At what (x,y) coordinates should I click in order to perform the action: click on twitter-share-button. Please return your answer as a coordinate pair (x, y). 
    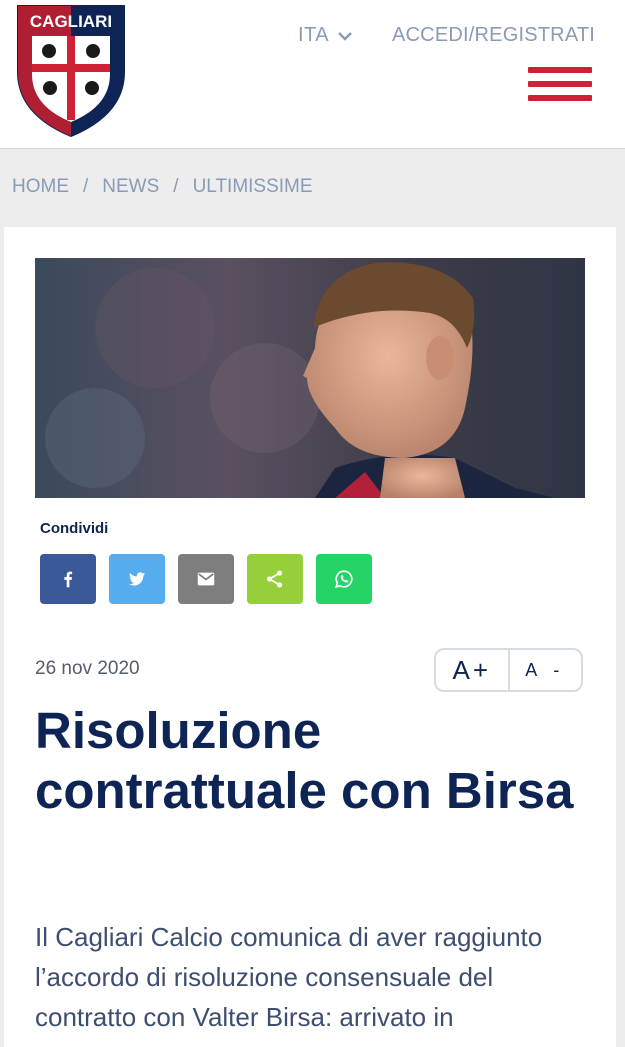
    Looking at the image, I should click on (137, 579).